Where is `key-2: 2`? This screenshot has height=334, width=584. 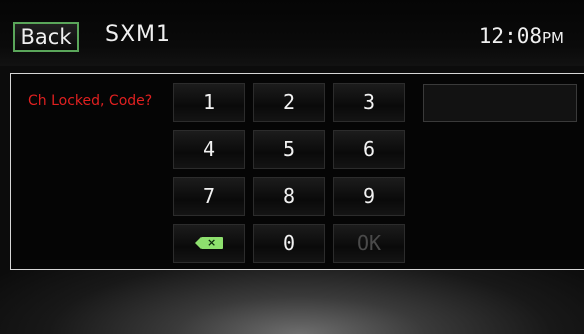 key-2: 2 is located at coordinates (289, 102).